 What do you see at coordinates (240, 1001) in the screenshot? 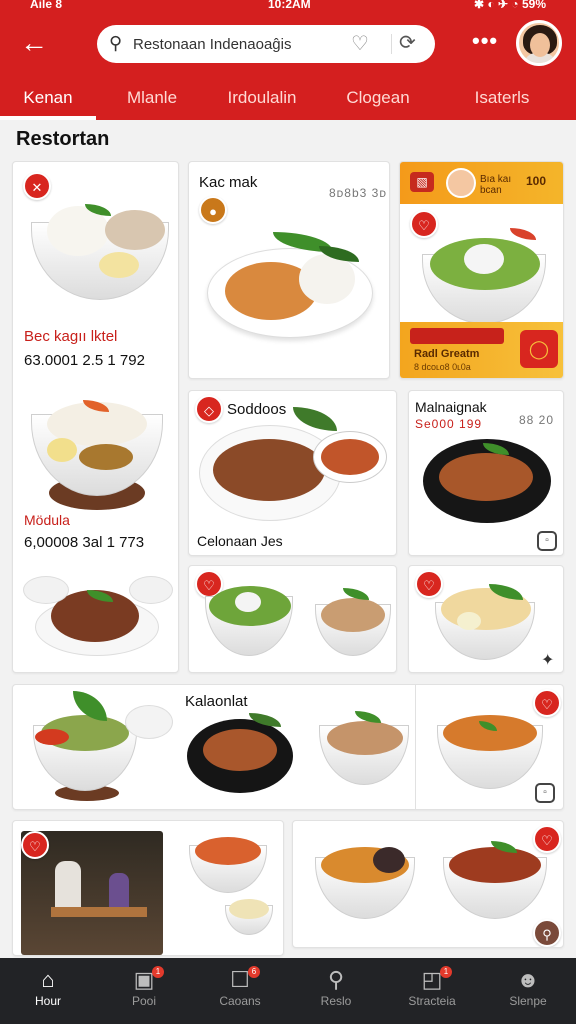
I see `nav-label: Caoans` at bounding box center [240, 1001].